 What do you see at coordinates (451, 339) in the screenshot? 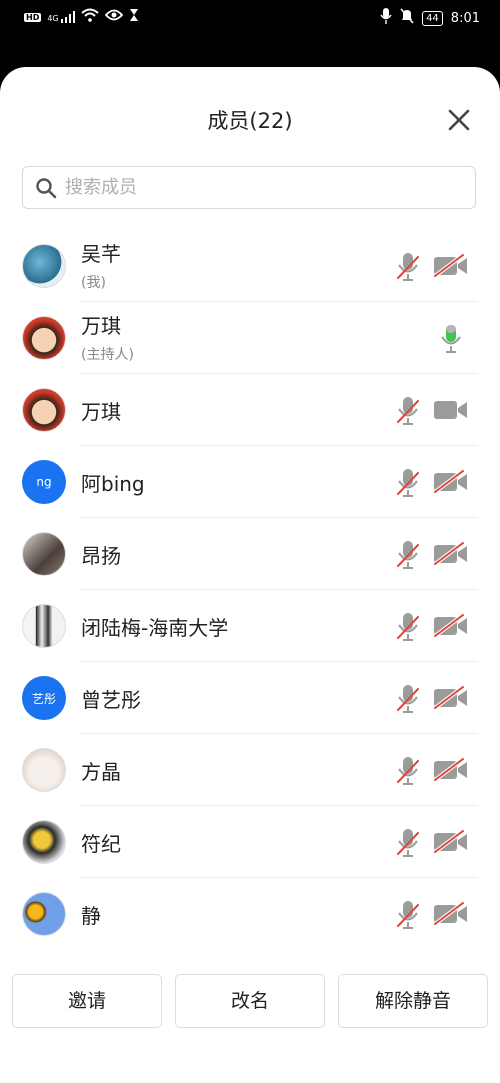
I see `mic-active-icon` at bounding box center [451, 339].